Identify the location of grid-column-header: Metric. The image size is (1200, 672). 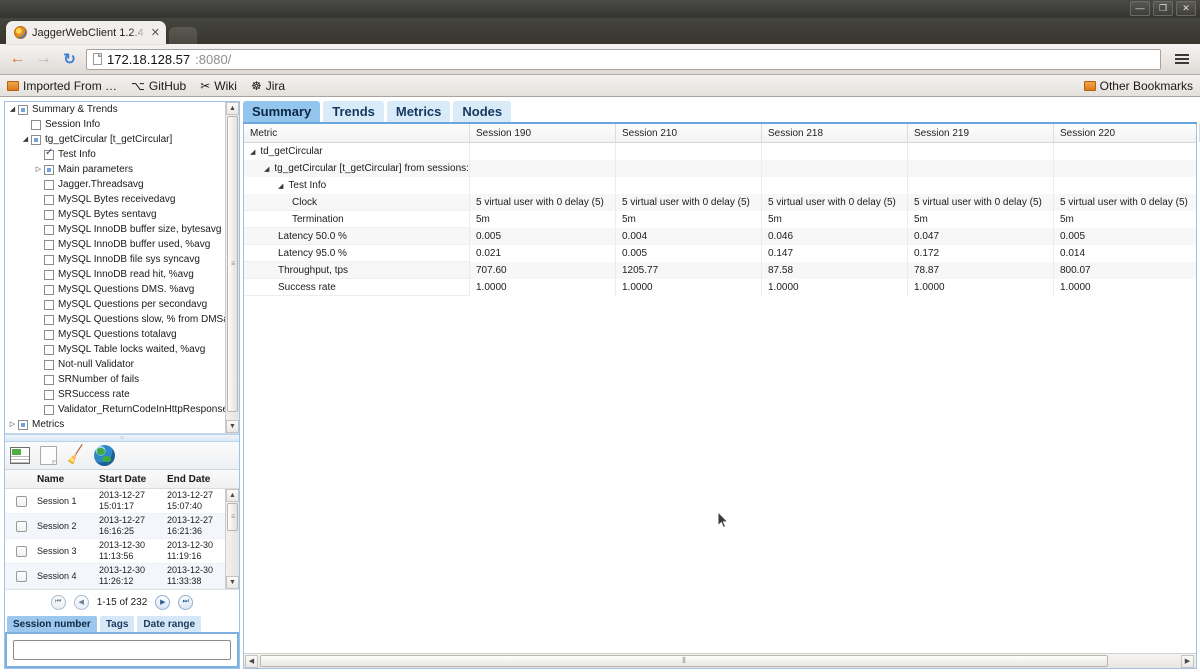
(357, 133).